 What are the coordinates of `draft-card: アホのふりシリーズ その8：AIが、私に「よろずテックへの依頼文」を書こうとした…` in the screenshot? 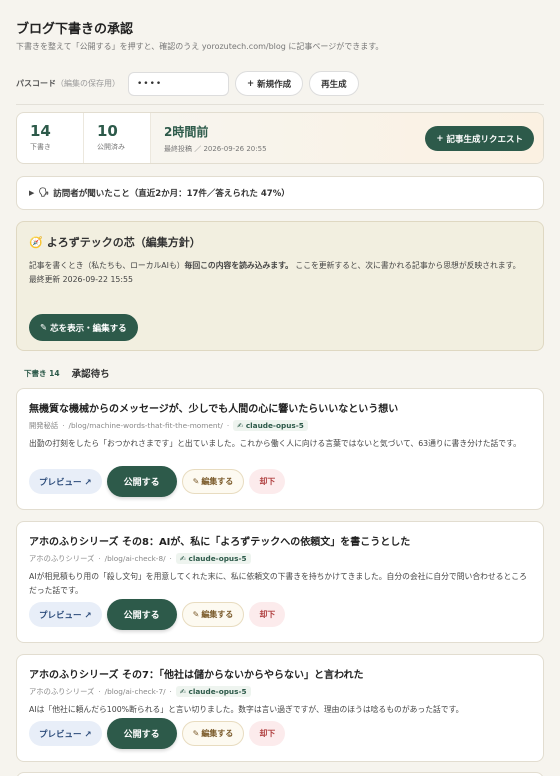 It's located at (280, 582).